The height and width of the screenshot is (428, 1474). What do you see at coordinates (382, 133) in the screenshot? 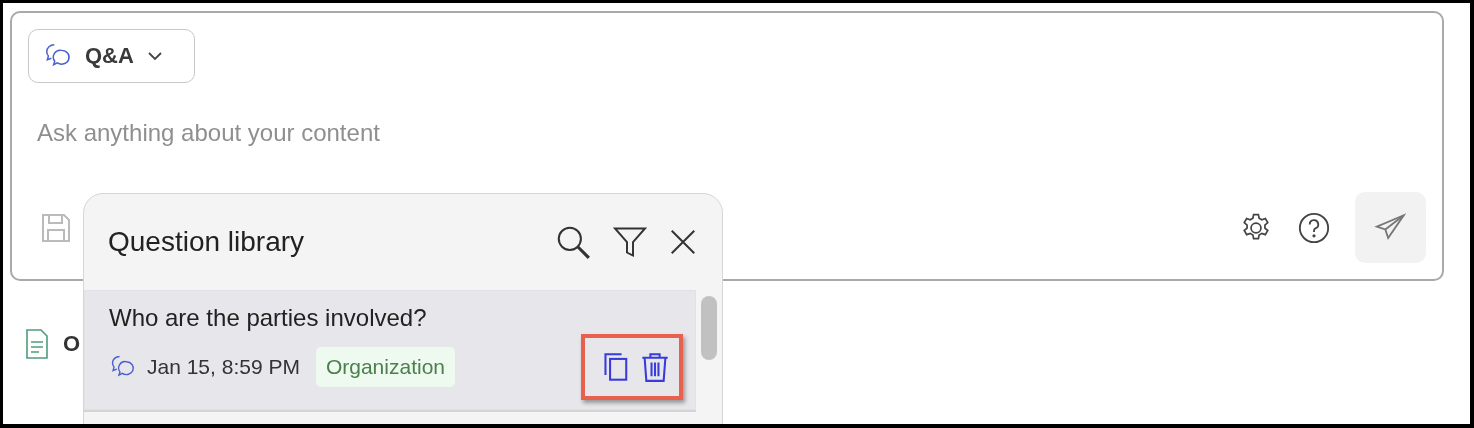
I see `prompt-input: Ask anything about your content` at bounding box center [382, 133].